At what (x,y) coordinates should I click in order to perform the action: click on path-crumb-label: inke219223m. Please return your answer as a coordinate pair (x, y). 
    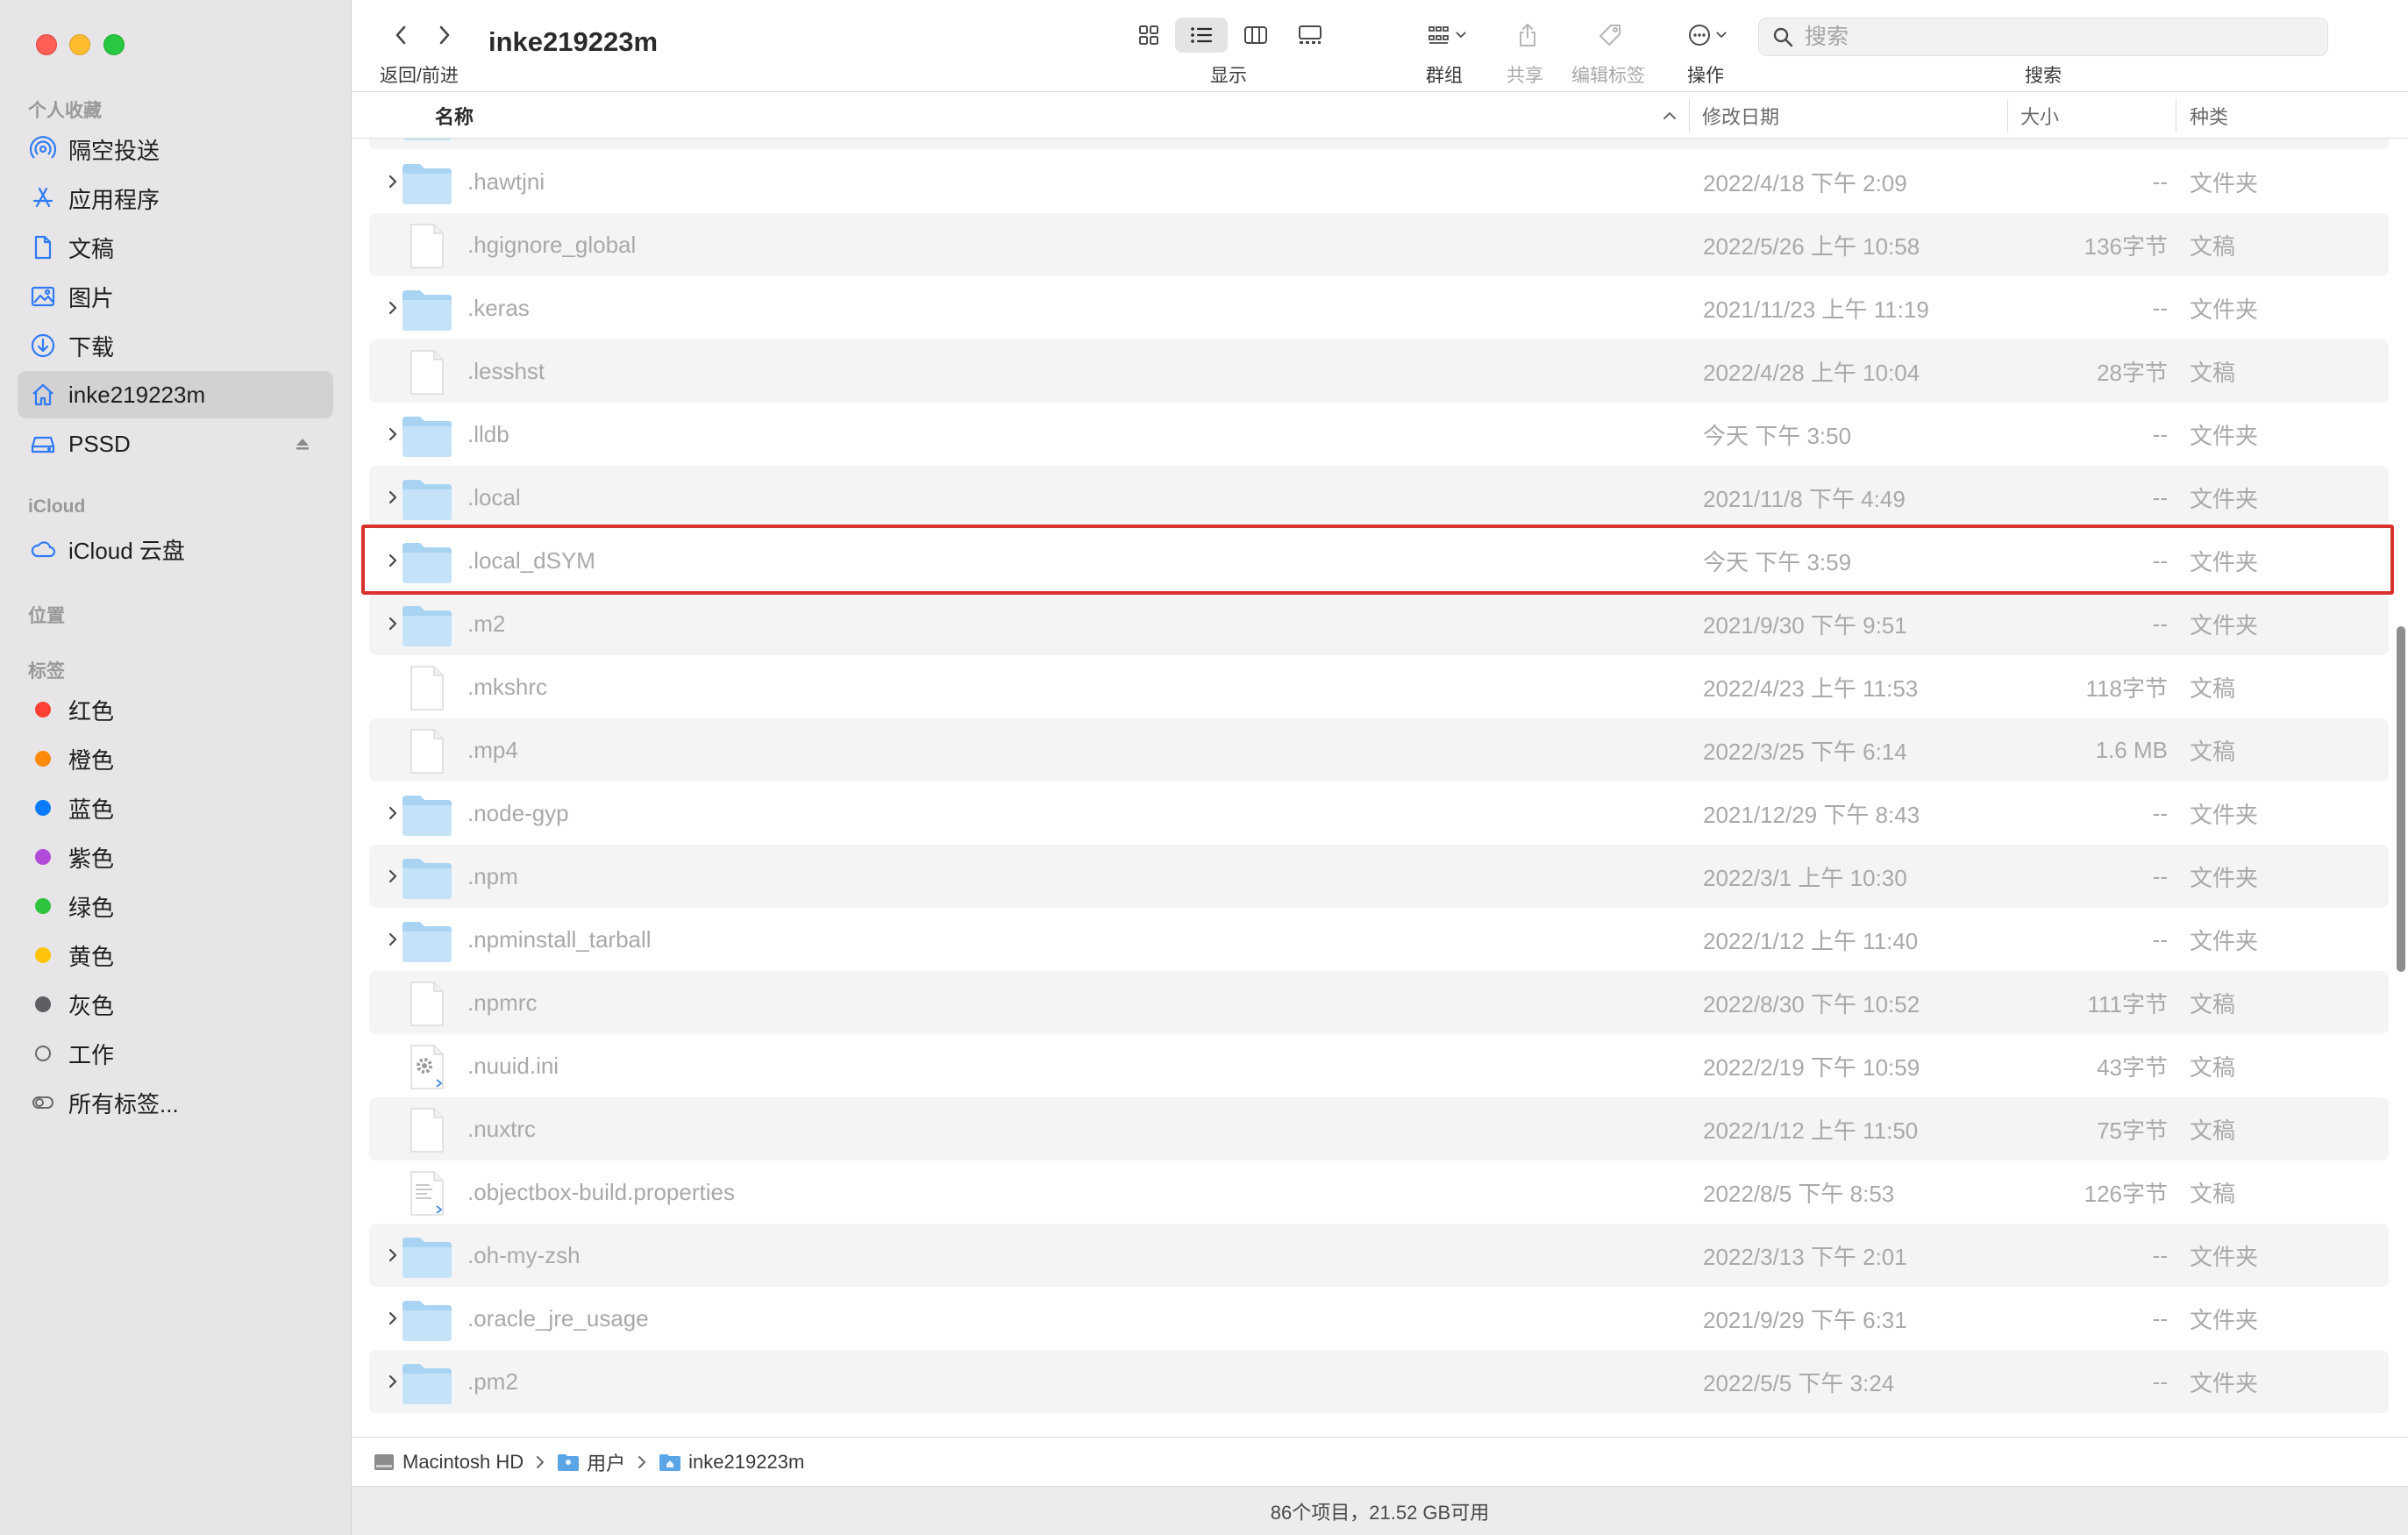
    Looking at the image, I should click on (747, 1461).